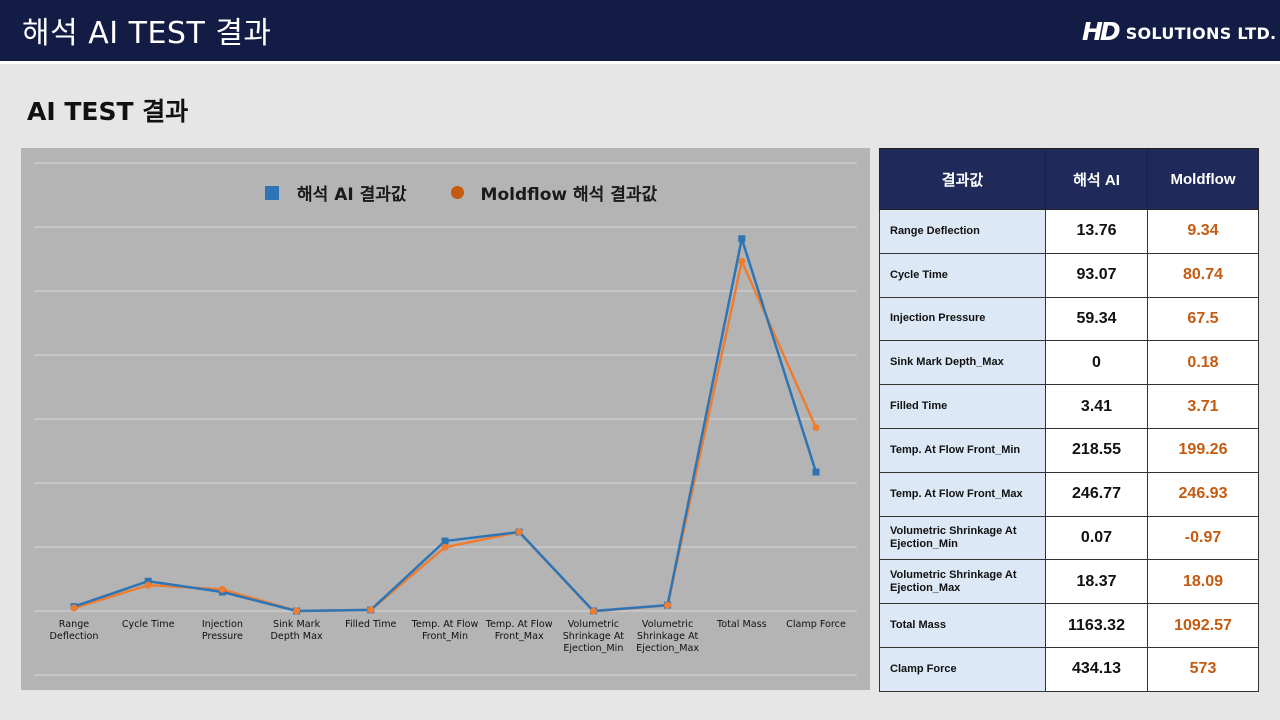  Describe the element at coordinates (741, 624) in the screenshot. I see `x-tick-label: Total Mass` at that location.